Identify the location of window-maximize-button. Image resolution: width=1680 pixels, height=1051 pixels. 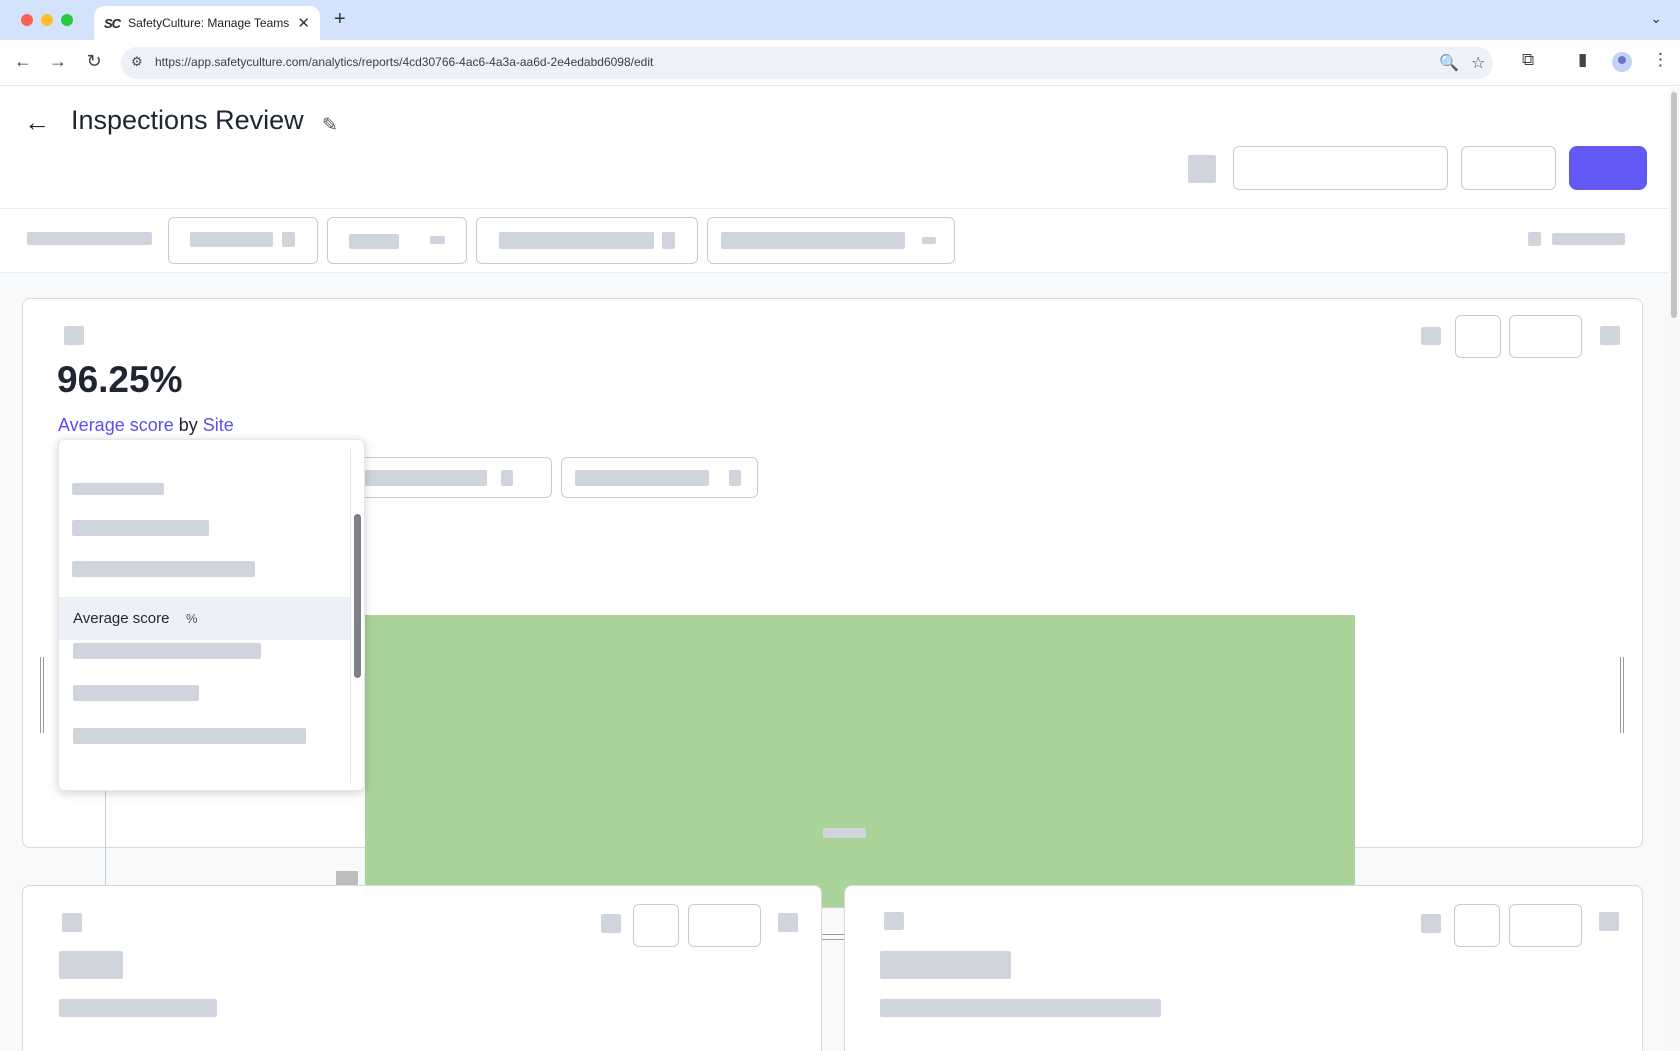
(67, 20).